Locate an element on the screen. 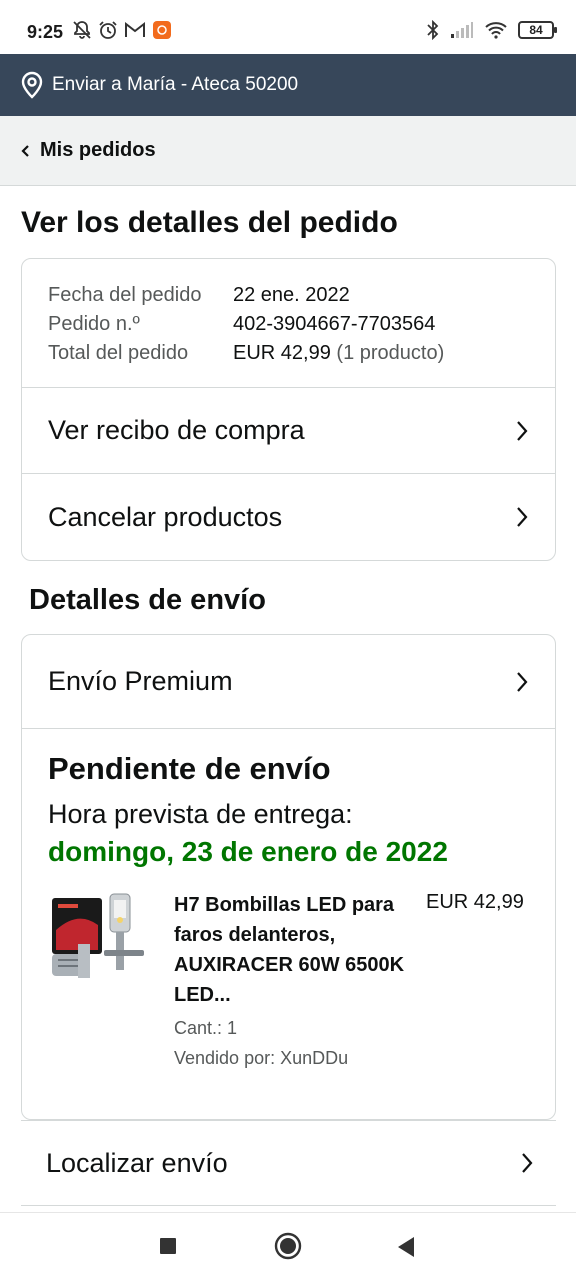  status-bar: 9:25 84 is located at coordinates (288, 27).